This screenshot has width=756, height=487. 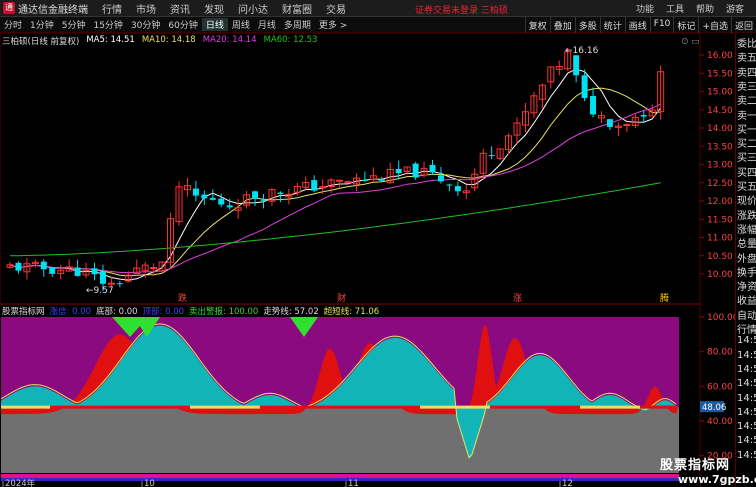 What do you see at coordinates (720, 239) in the screenshot?
I see `price-axis-label: 11.00` at bounding box center [720, 239].